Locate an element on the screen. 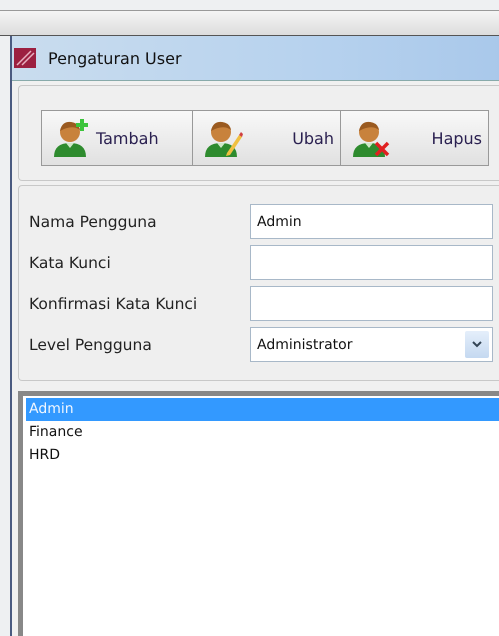  dropdown-button is located at coordinates (477, 344).